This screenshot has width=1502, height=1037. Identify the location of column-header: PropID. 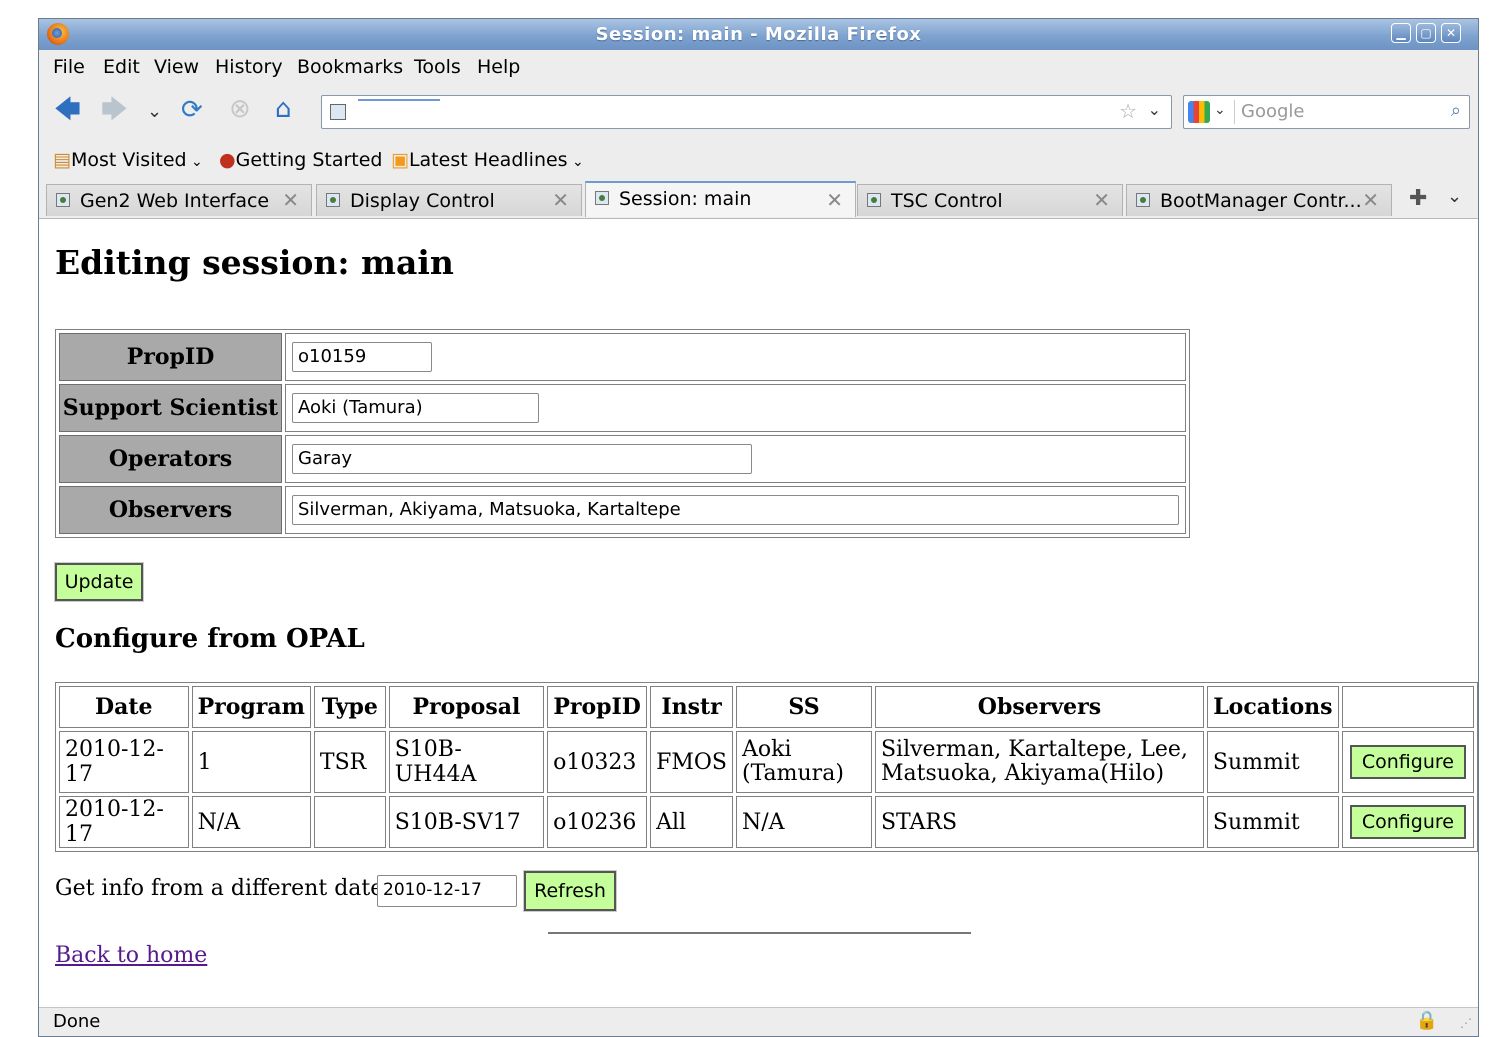
(597, 707).